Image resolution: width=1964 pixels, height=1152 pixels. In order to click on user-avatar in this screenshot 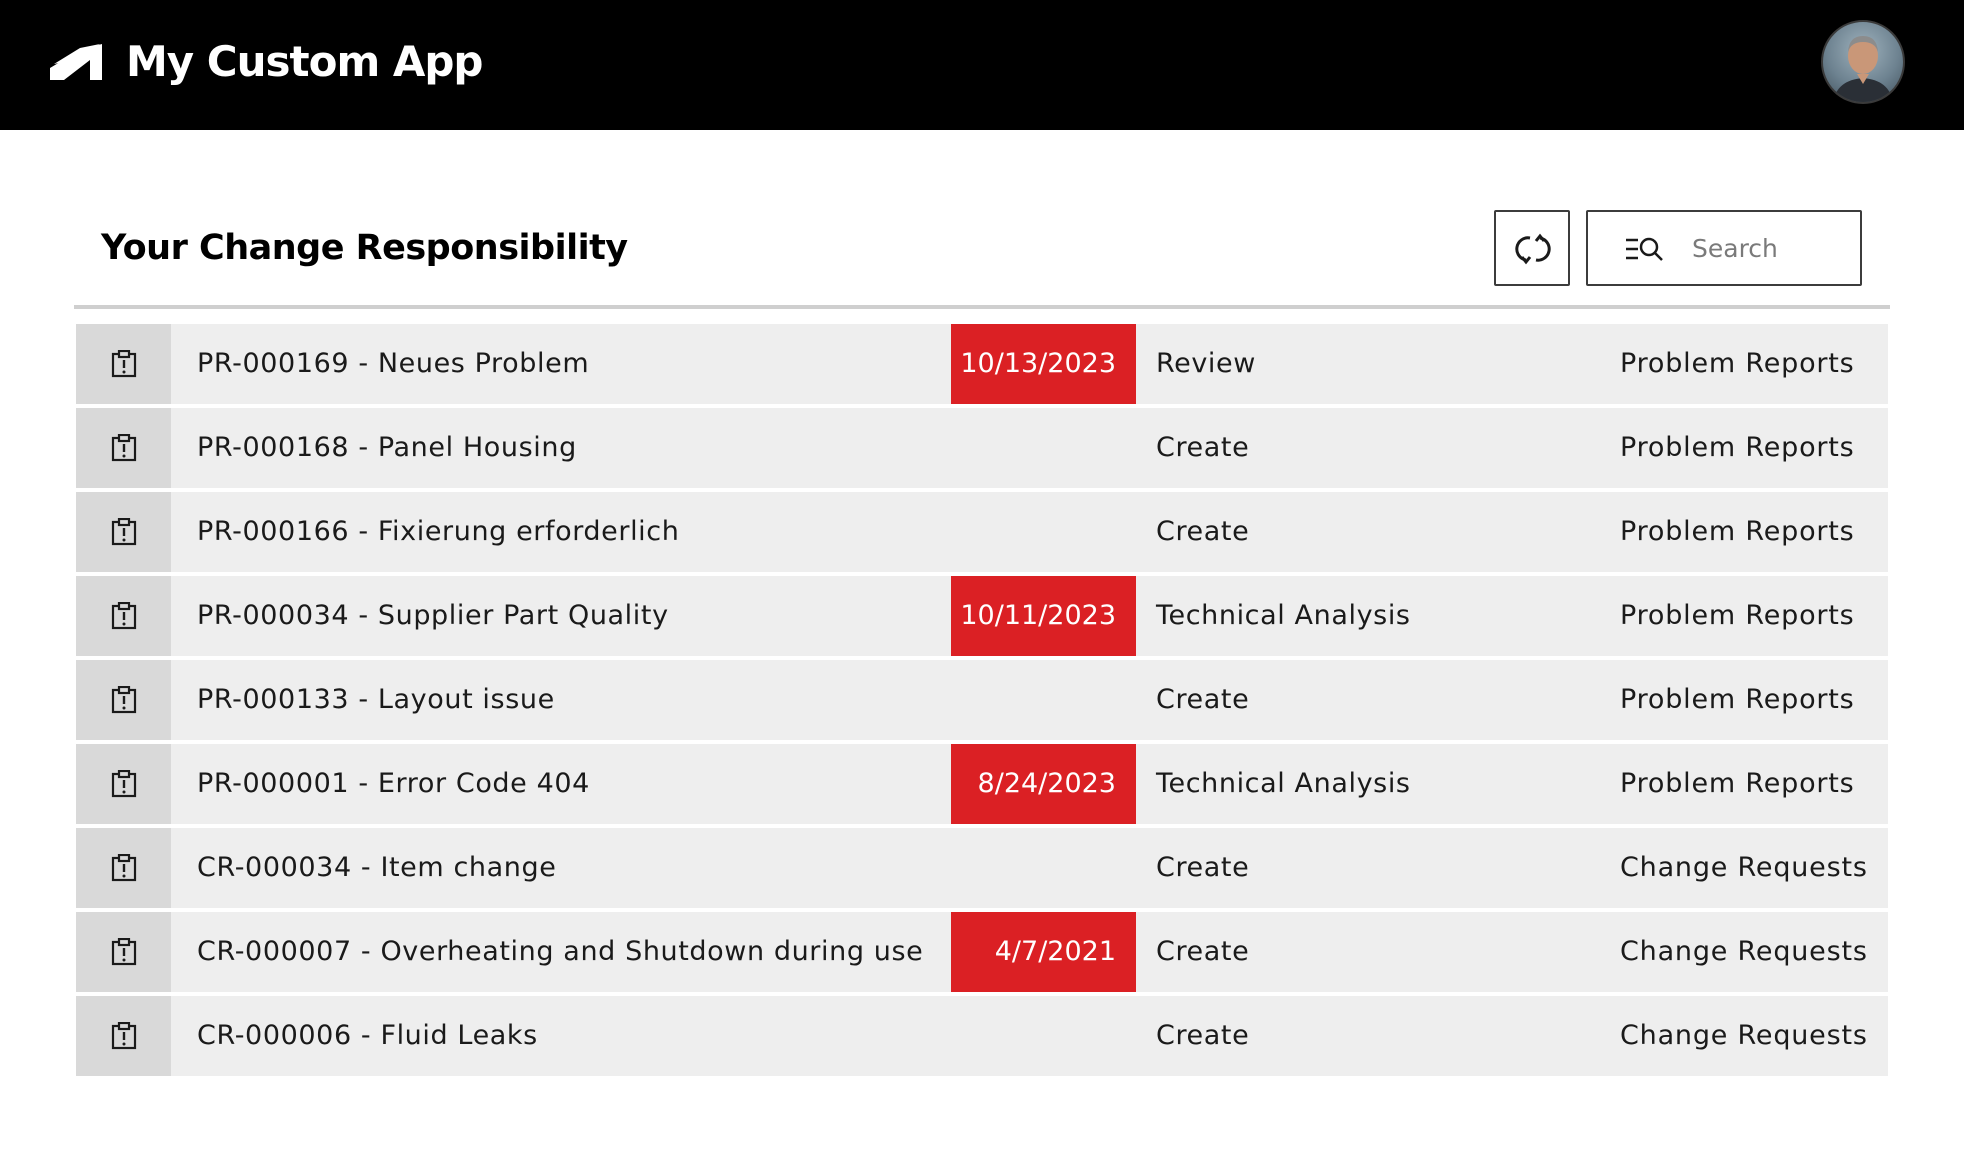, I will do `click(1863, 62)`.